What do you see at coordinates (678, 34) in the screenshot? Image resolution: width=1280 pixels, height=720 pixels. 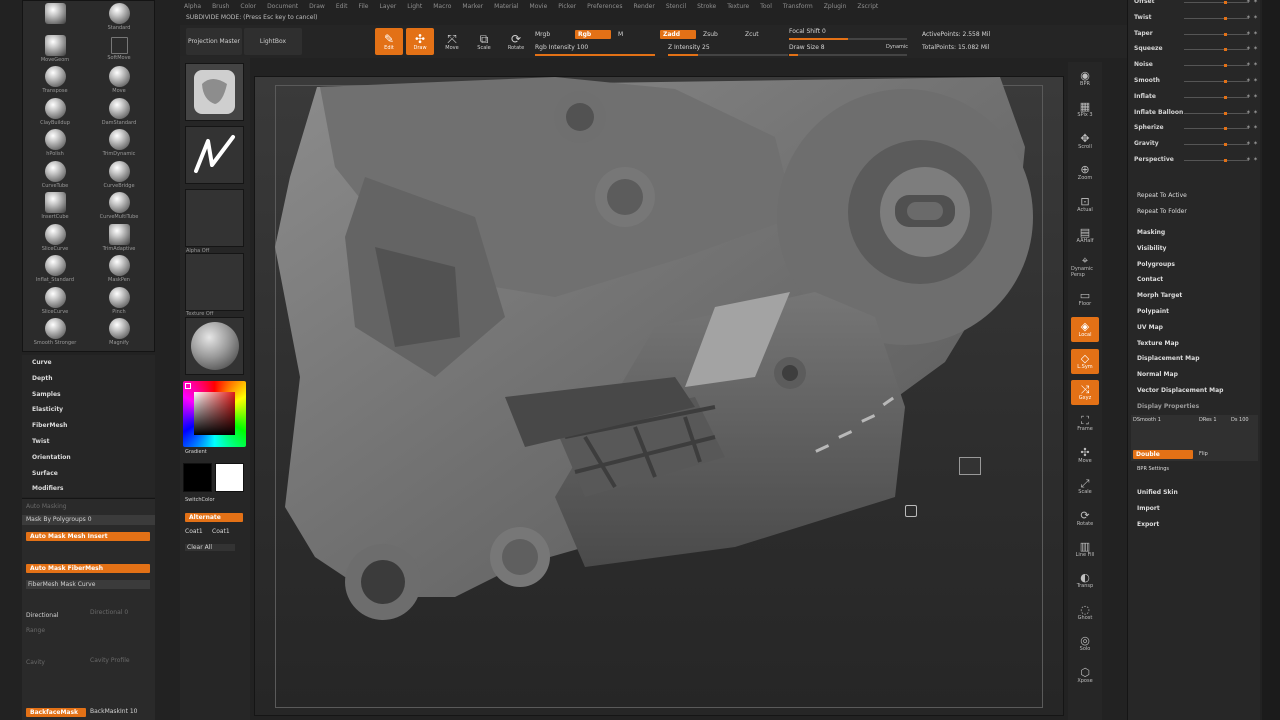 I see `zadd-toggle: Zadd` at bounding box center [678, 34].